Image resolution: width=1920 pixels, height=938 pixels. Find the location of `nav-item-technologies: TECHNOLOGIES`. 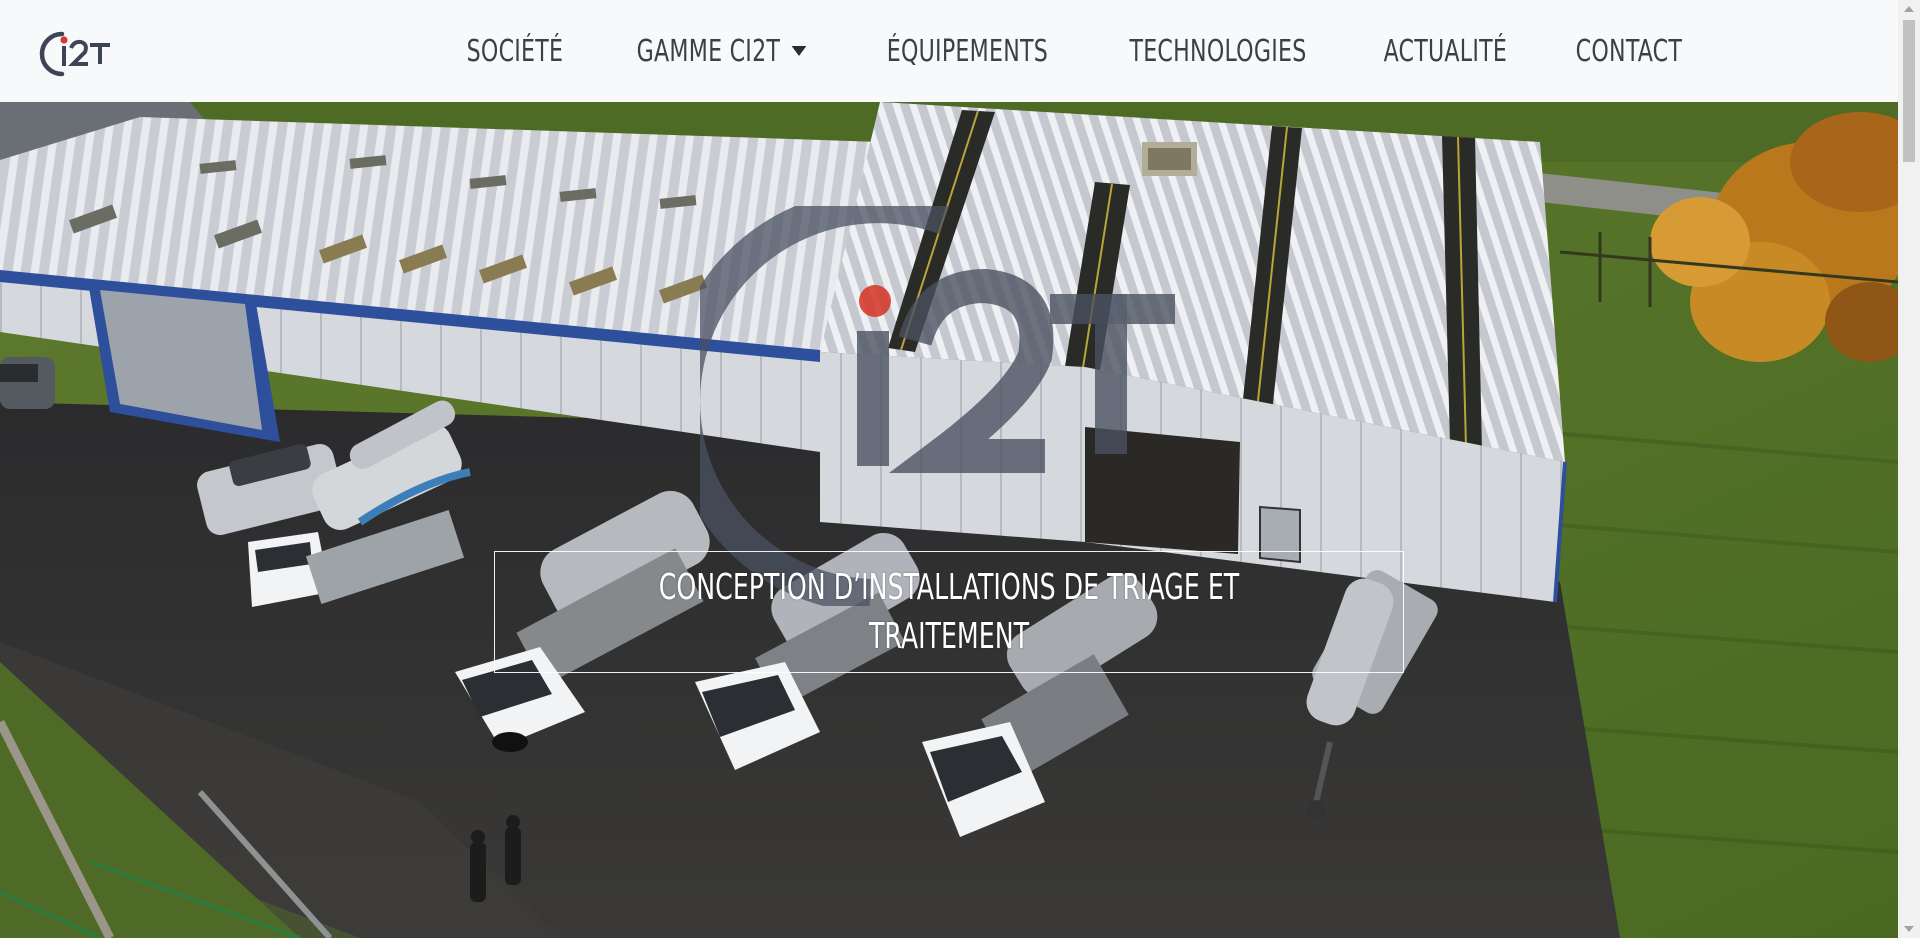

nav-item-technologies: TECHNOLOGIES is located at coordinates (1217, 51).